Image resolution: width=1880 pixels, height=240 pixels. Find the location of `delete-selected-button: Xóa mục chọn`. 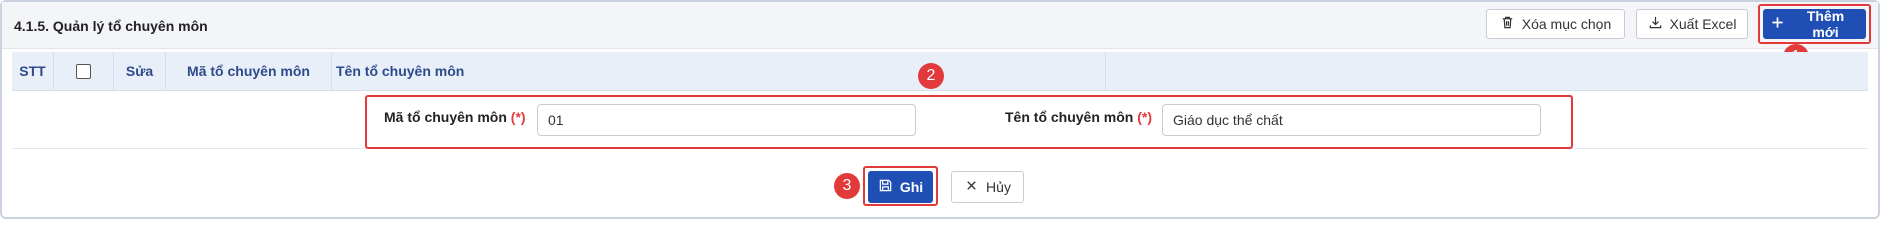

delete-selected-button: Xóa mục chọn is located at coordinates (1555, 24).